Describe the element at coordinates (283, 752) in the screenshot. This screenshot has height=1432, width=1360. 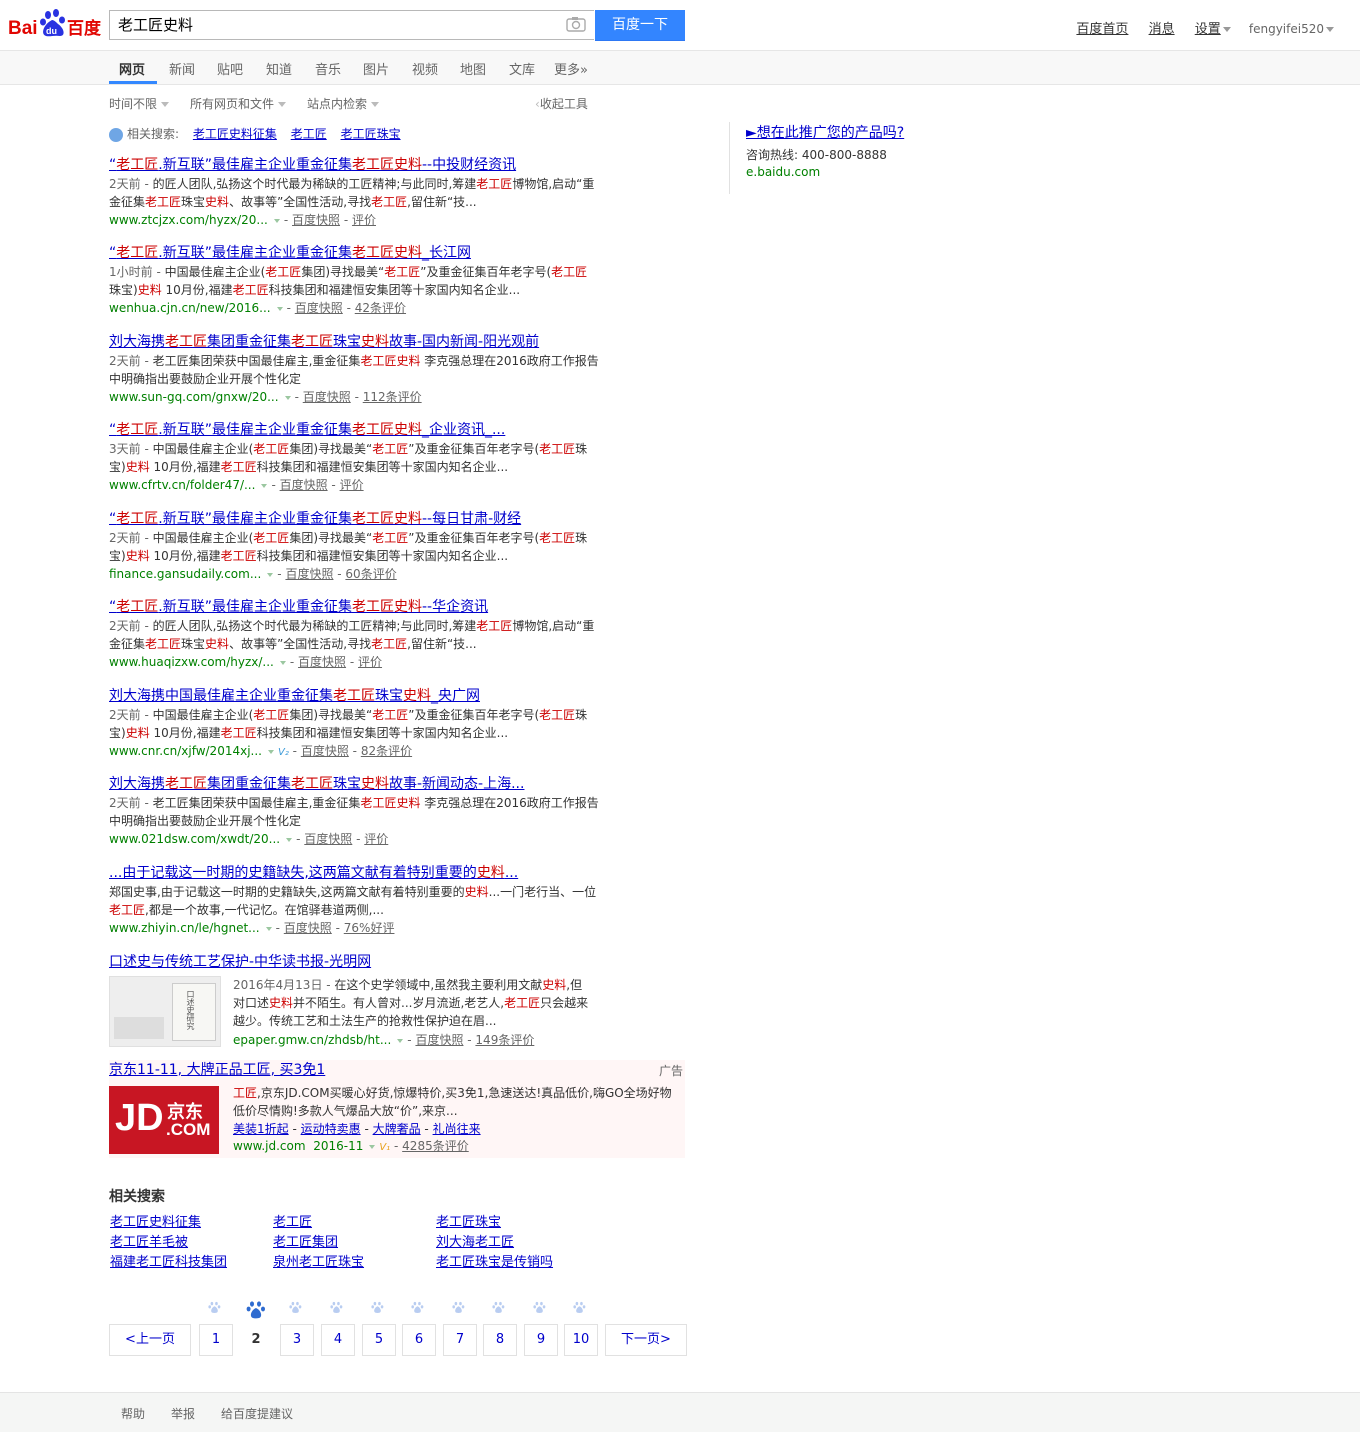
I see `v2-badge-icon: V₂` at that location.